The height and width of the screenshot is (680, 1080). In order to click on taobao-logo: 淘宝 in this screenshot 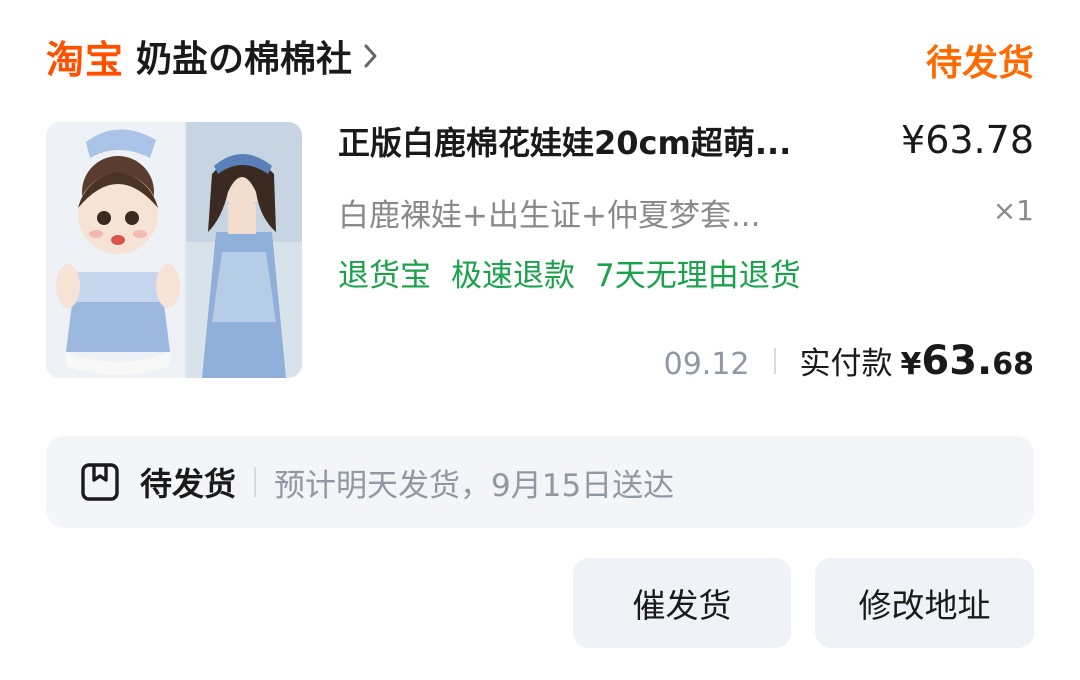, I will do `click(85, 59)`.